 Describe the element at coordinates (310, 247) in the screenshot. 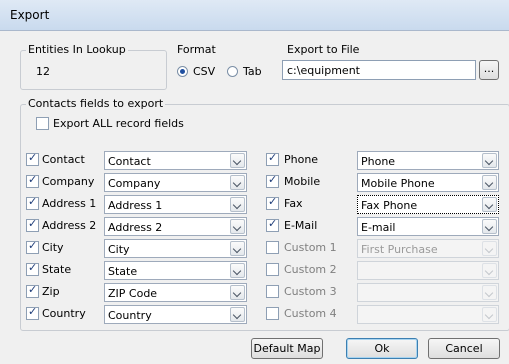

I see `custom-1-label: Custom 1` at that location.